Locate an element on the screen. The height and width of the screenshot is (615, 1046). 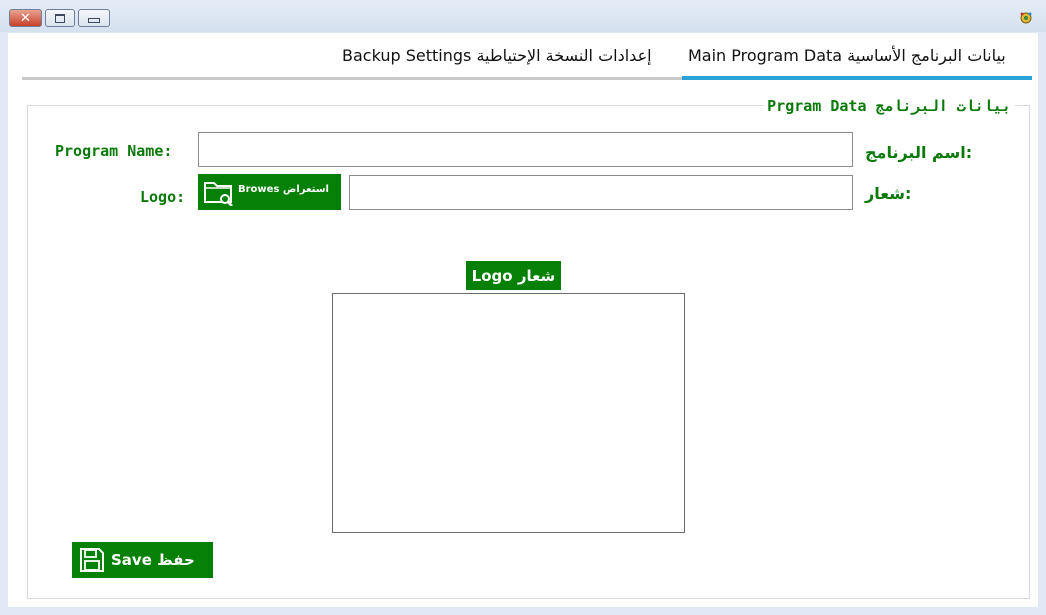
floppy-disk-icon is located at coordinates (92, 560).